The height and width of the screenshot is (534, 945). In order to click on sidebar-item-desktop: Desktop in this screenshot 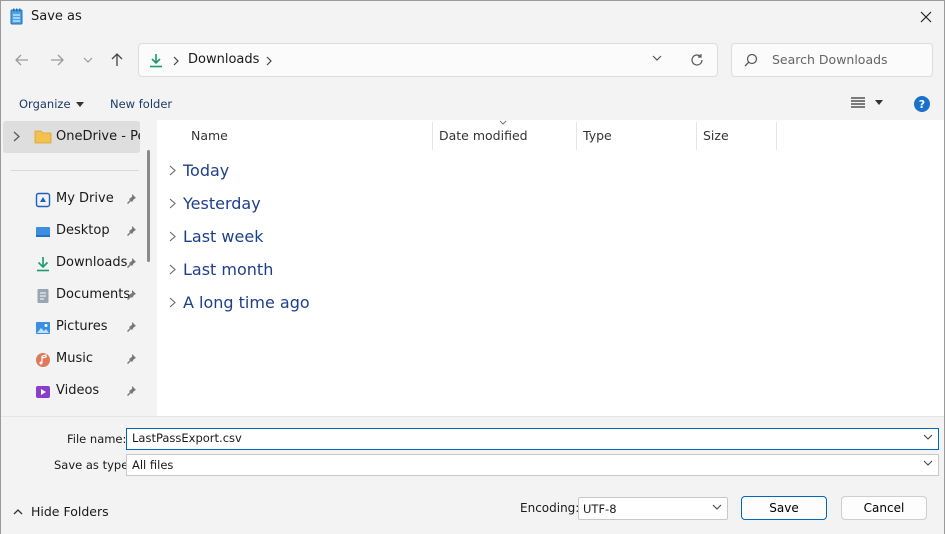, I will do `click(71, 232)`.